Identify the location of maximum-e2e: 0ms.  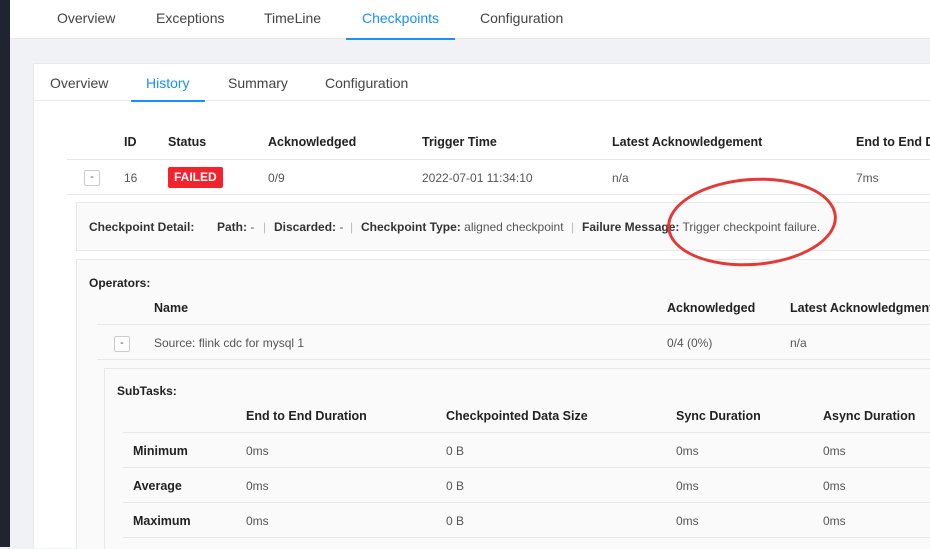
(257, 521).